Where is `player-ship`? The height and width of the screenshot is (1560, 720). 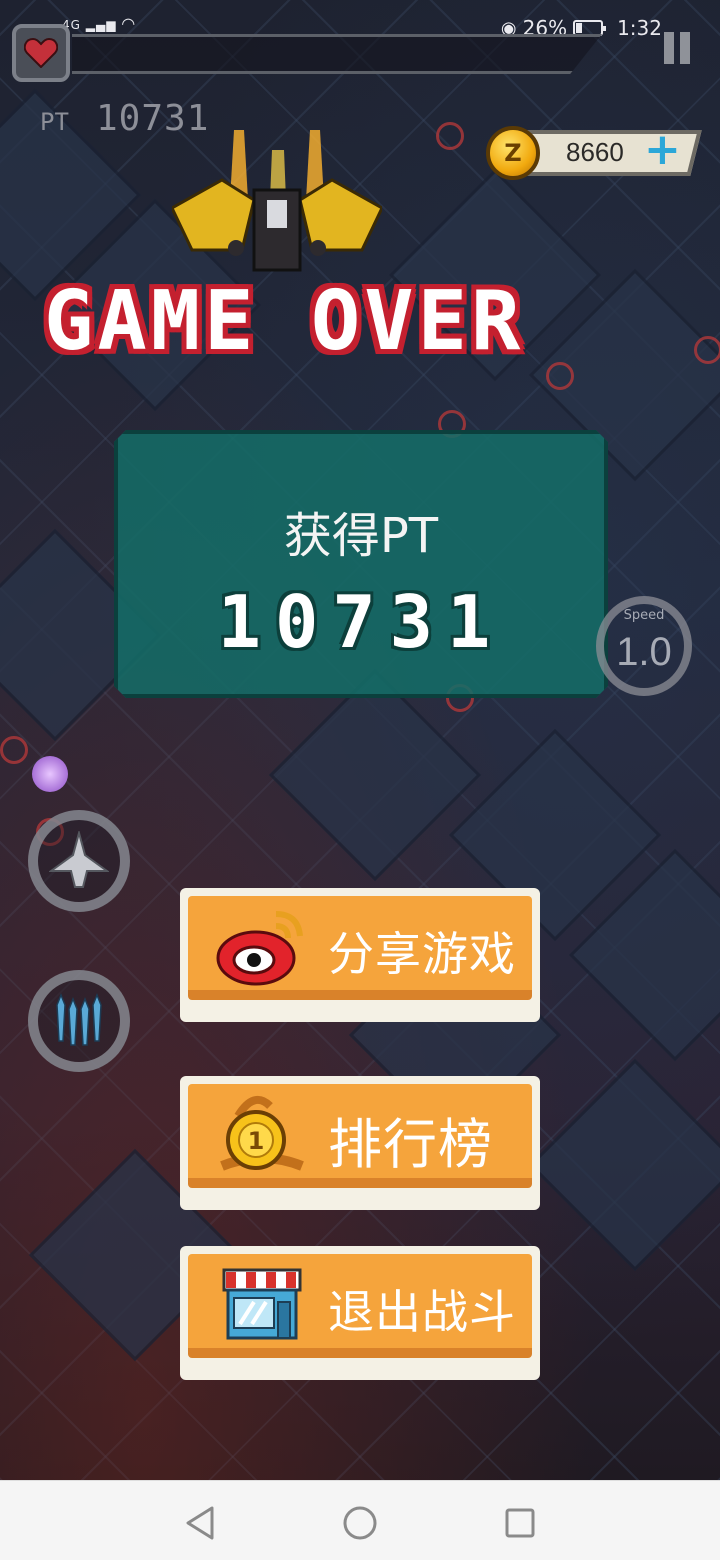 player-ship is located at coordinates (277, 201).